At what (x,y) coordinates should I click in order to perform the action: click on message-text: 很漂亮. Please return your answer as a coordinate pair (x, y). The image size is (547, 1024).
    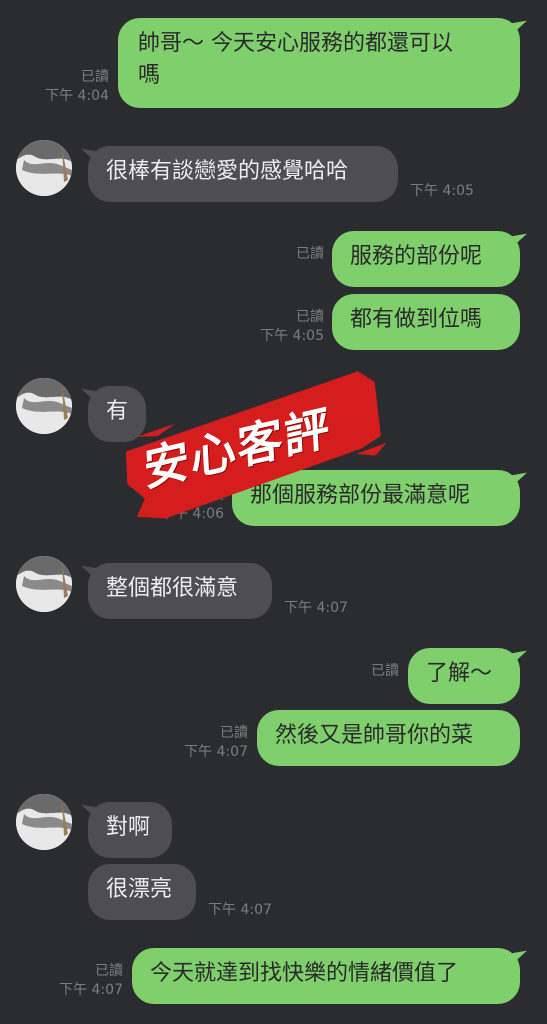
    Looking at the image, I should click on (139, 889).